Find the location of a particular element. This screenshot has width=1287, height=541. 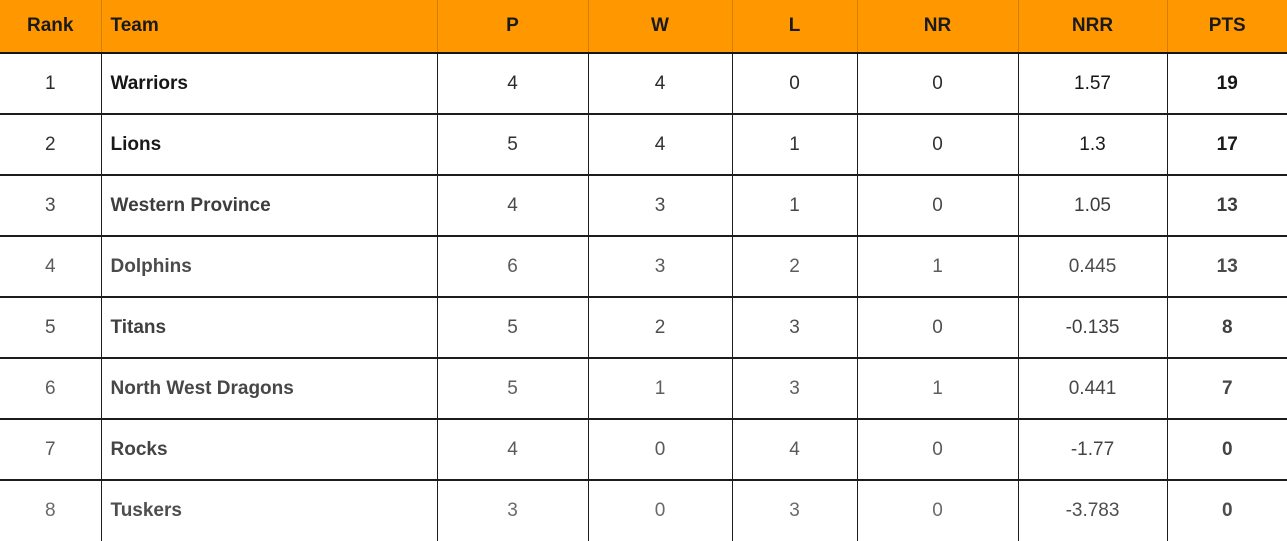

cell-team: Dolphins is located at coordinates (269, 267).